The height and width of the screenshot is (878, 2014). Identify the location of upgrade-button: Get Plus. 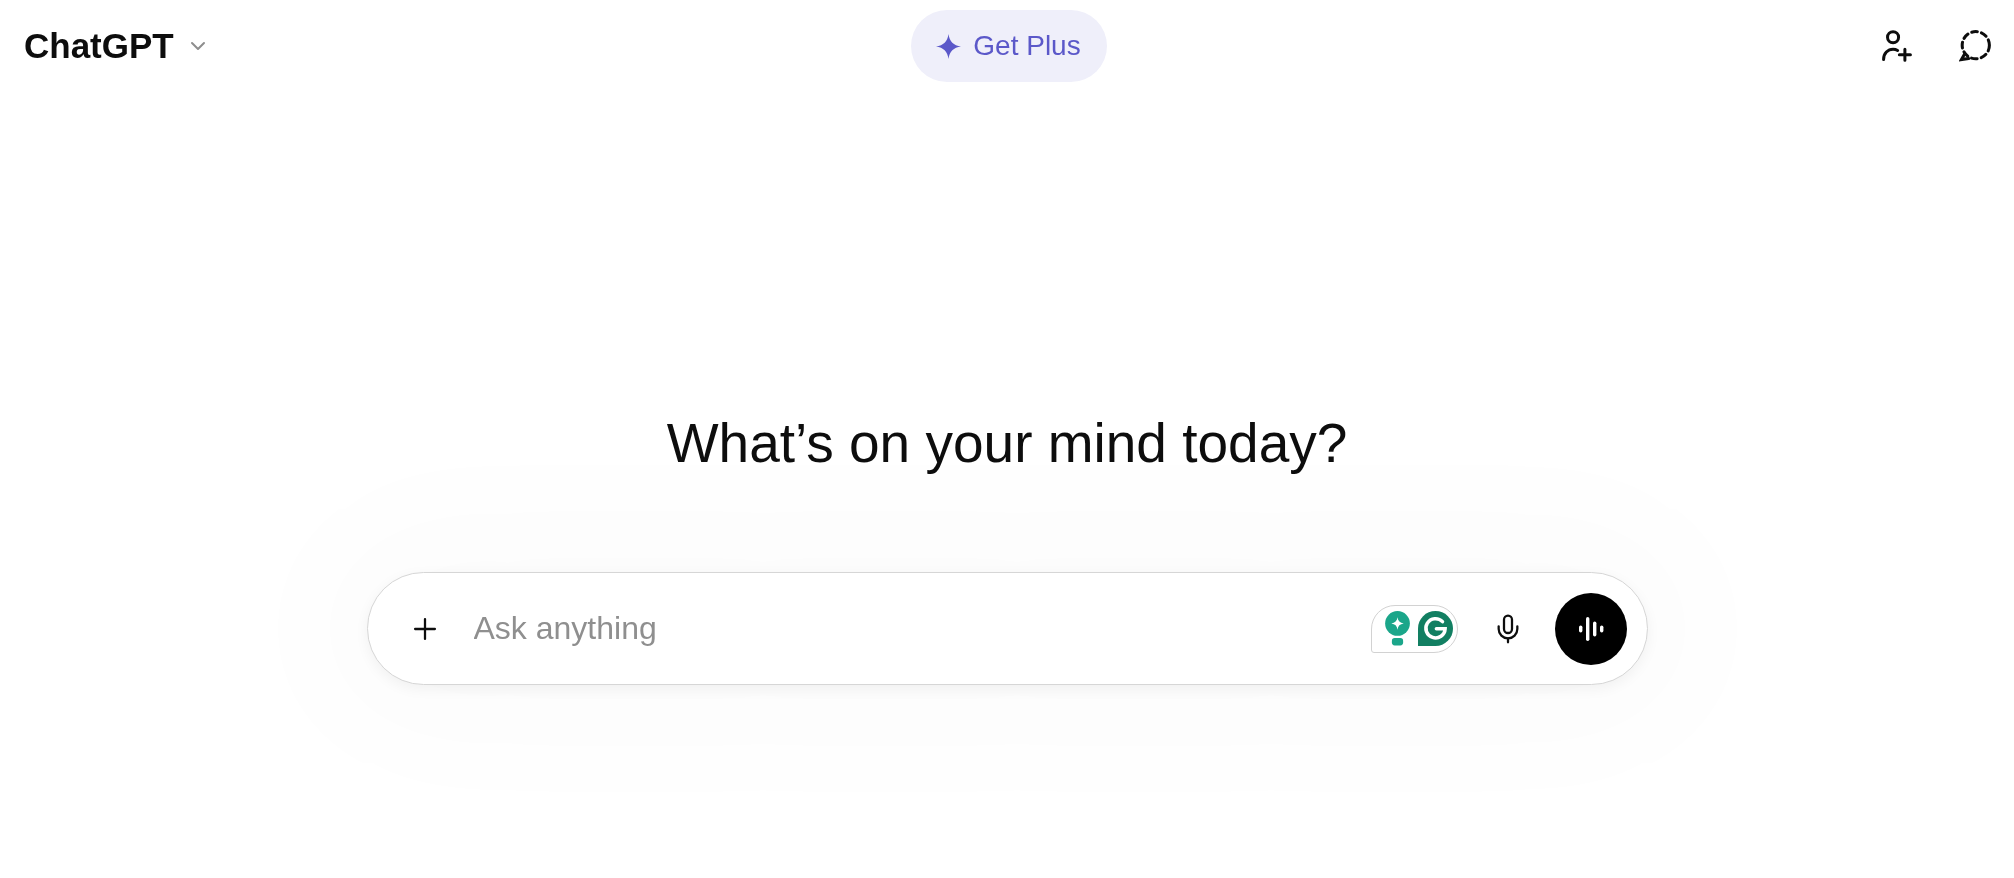
(1008, 46).